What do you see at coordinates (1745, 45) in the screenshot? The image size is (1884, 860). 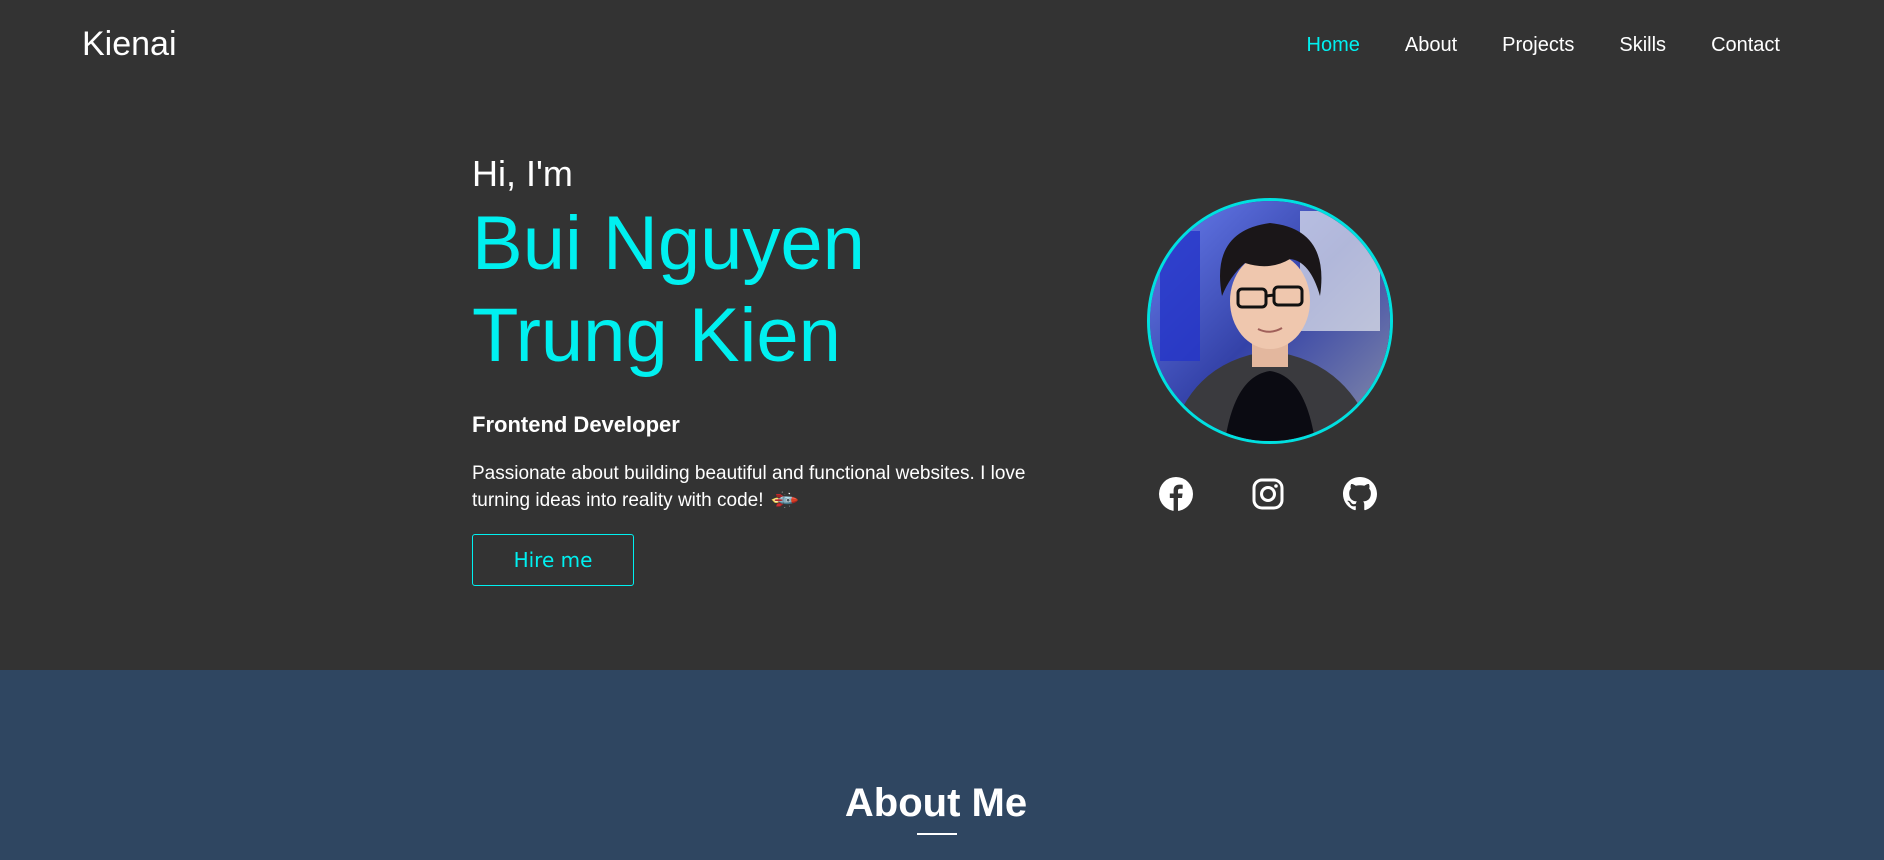 I see `nav-contact: Contact` at bounding box center [1745, 45].